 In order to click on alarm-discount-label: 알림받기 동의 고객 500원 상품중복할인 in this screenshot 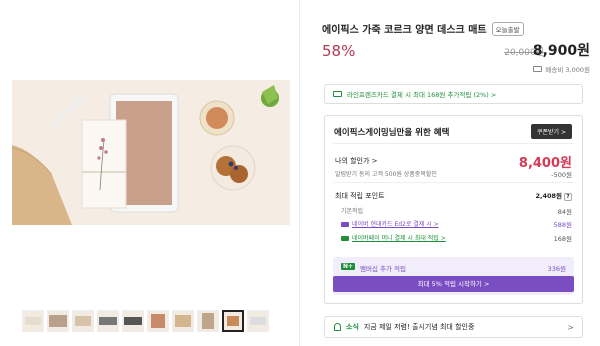, I will do `click(386, 174)`.